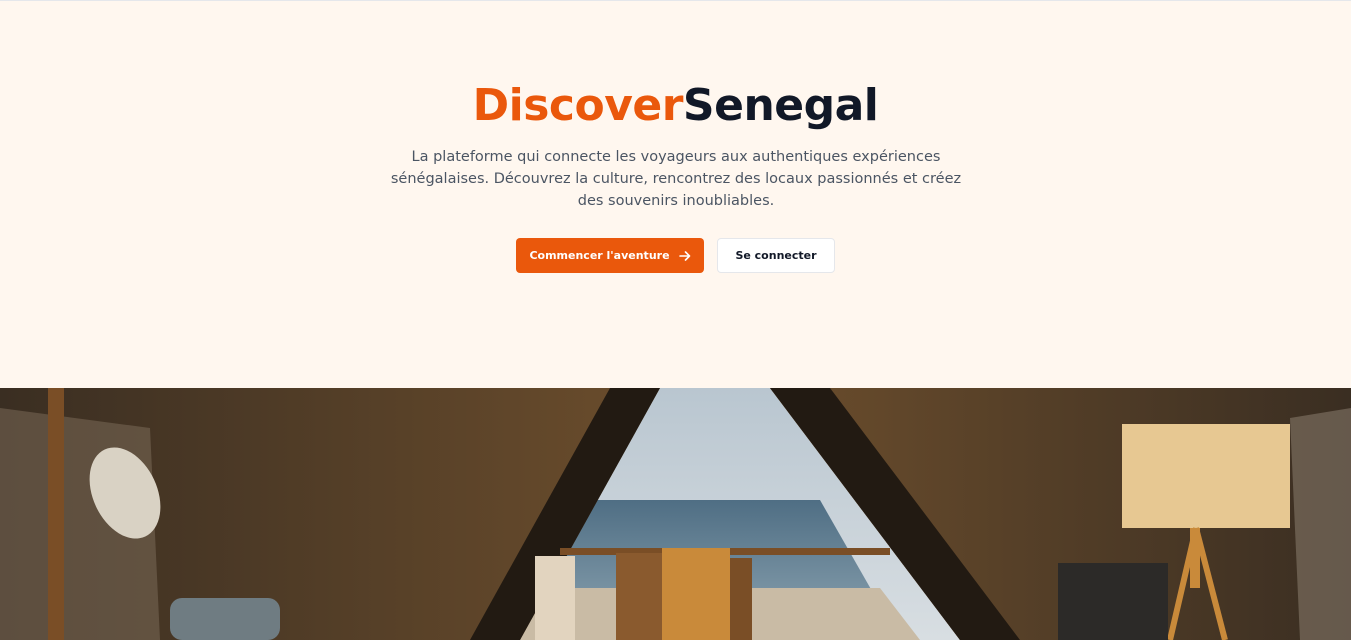 The width and height of the screenshot is (1351, 640). I want to click on start-adventure-label: Commencer l'aventure, so click(599, 255).